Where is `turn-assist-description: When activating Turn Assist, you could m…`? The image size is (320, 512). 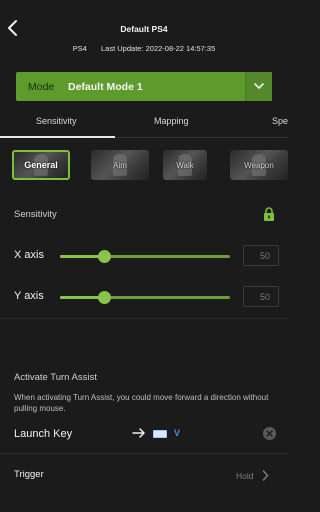
turn-assist-description: When activating Turn Assist, you could m… is located at coordinates (141, 403).